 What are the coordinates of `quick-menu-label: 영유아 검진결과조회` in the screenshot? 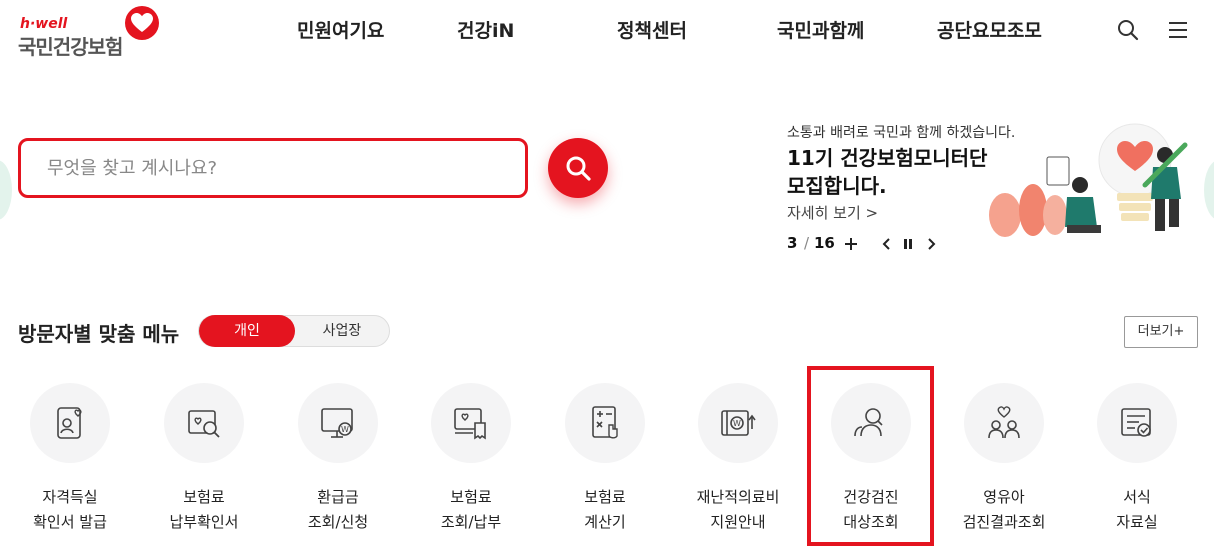 It's located at (1004, 509).